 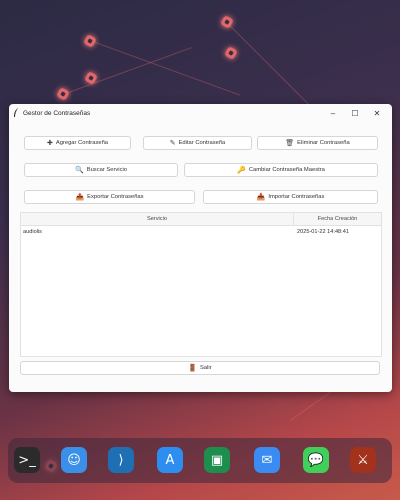 I want to click on minimize-button: –, so click(x=333, y=113).